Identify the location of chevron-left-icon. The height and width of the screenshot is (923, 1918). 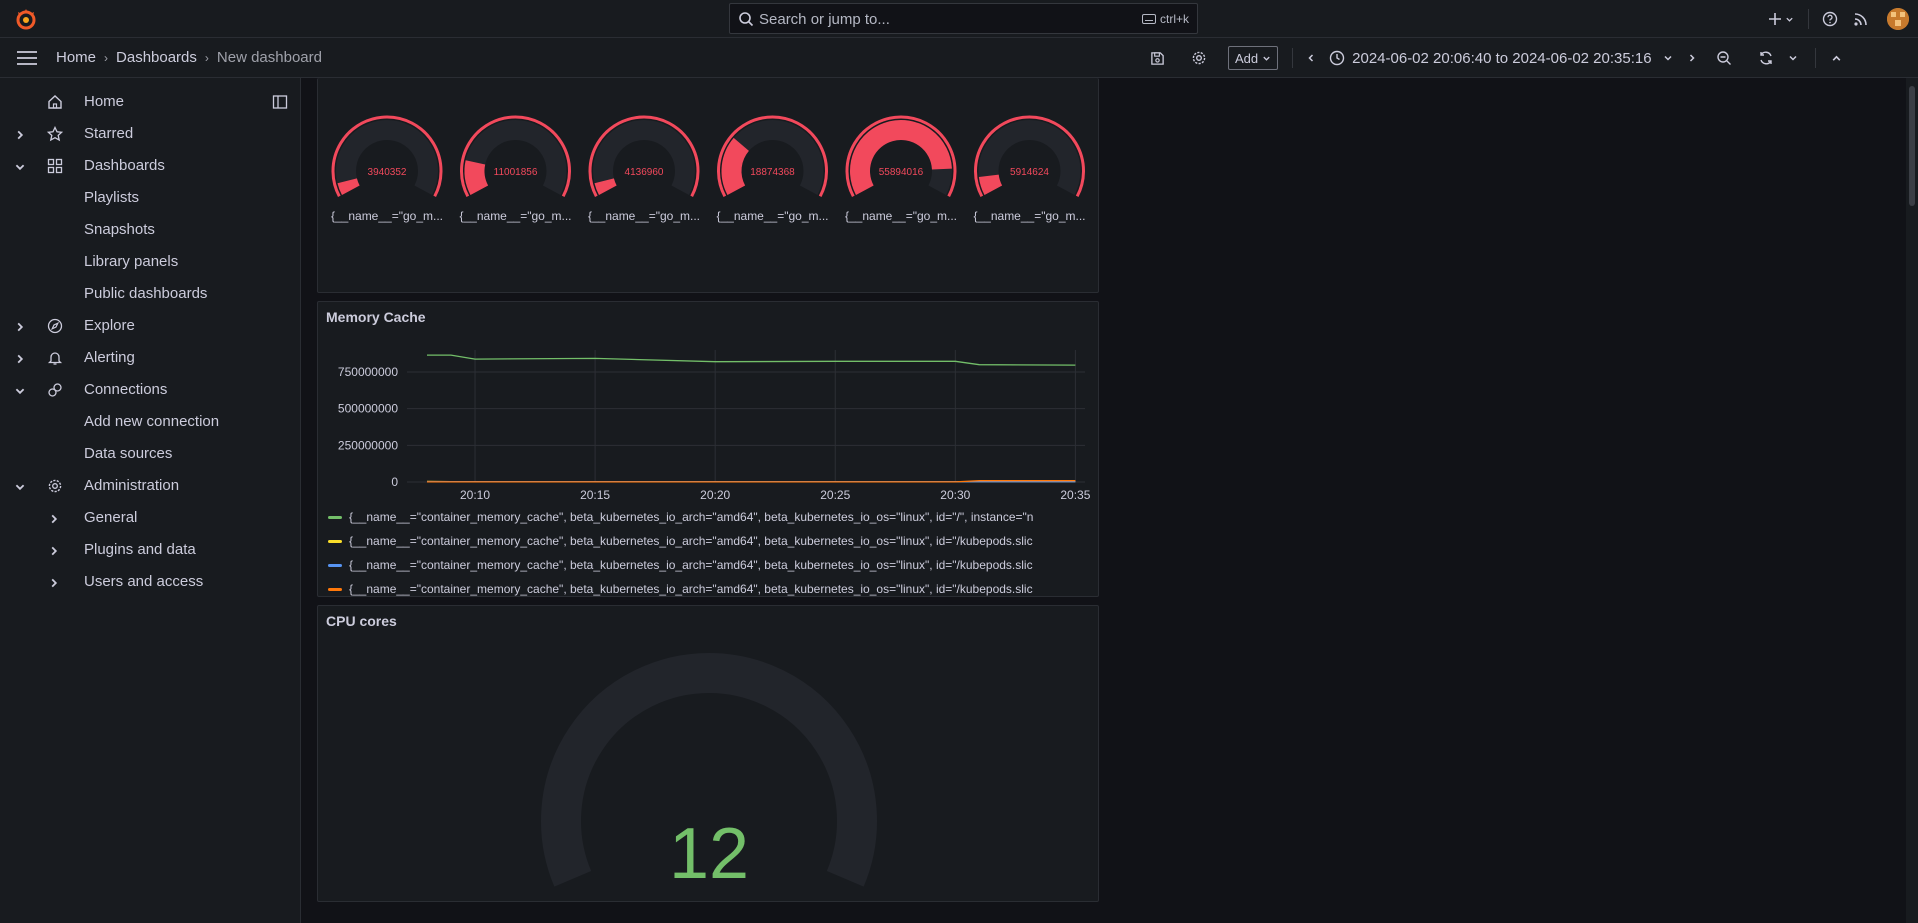
(1311, 58).